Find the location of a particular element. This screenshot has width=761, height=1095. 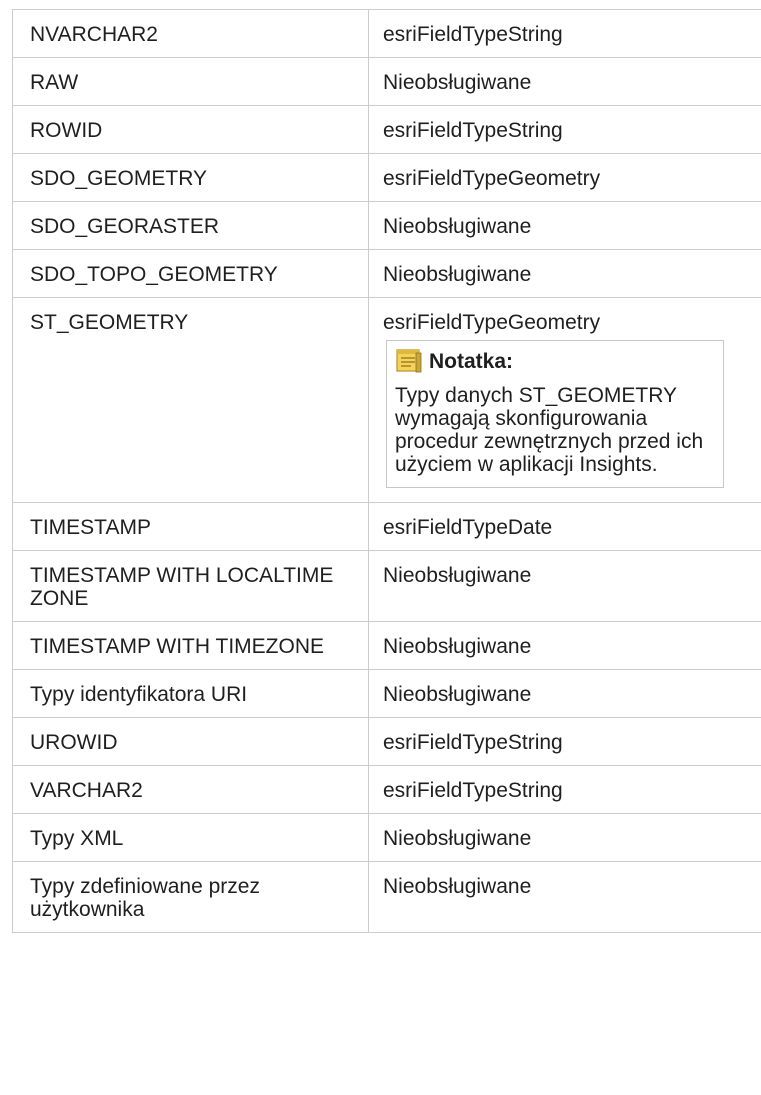

note-header: Notatka: is located at coordinates (555, 361).